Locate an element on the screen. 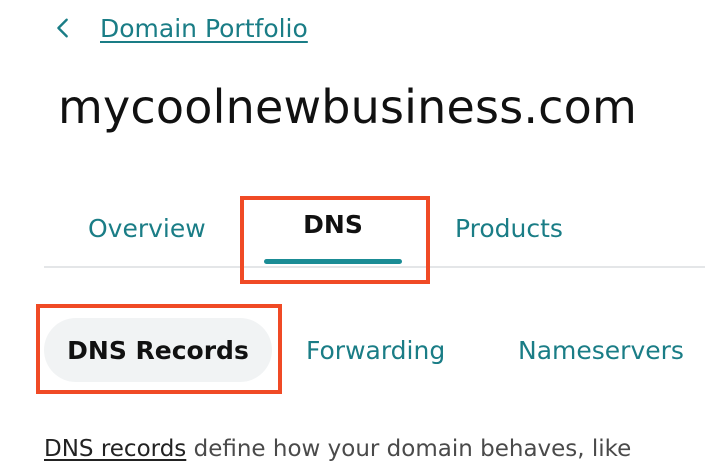 This screenshot has width=705, height=475. subtab-forwarding: Forwarding is located at coordinates (375, 350).